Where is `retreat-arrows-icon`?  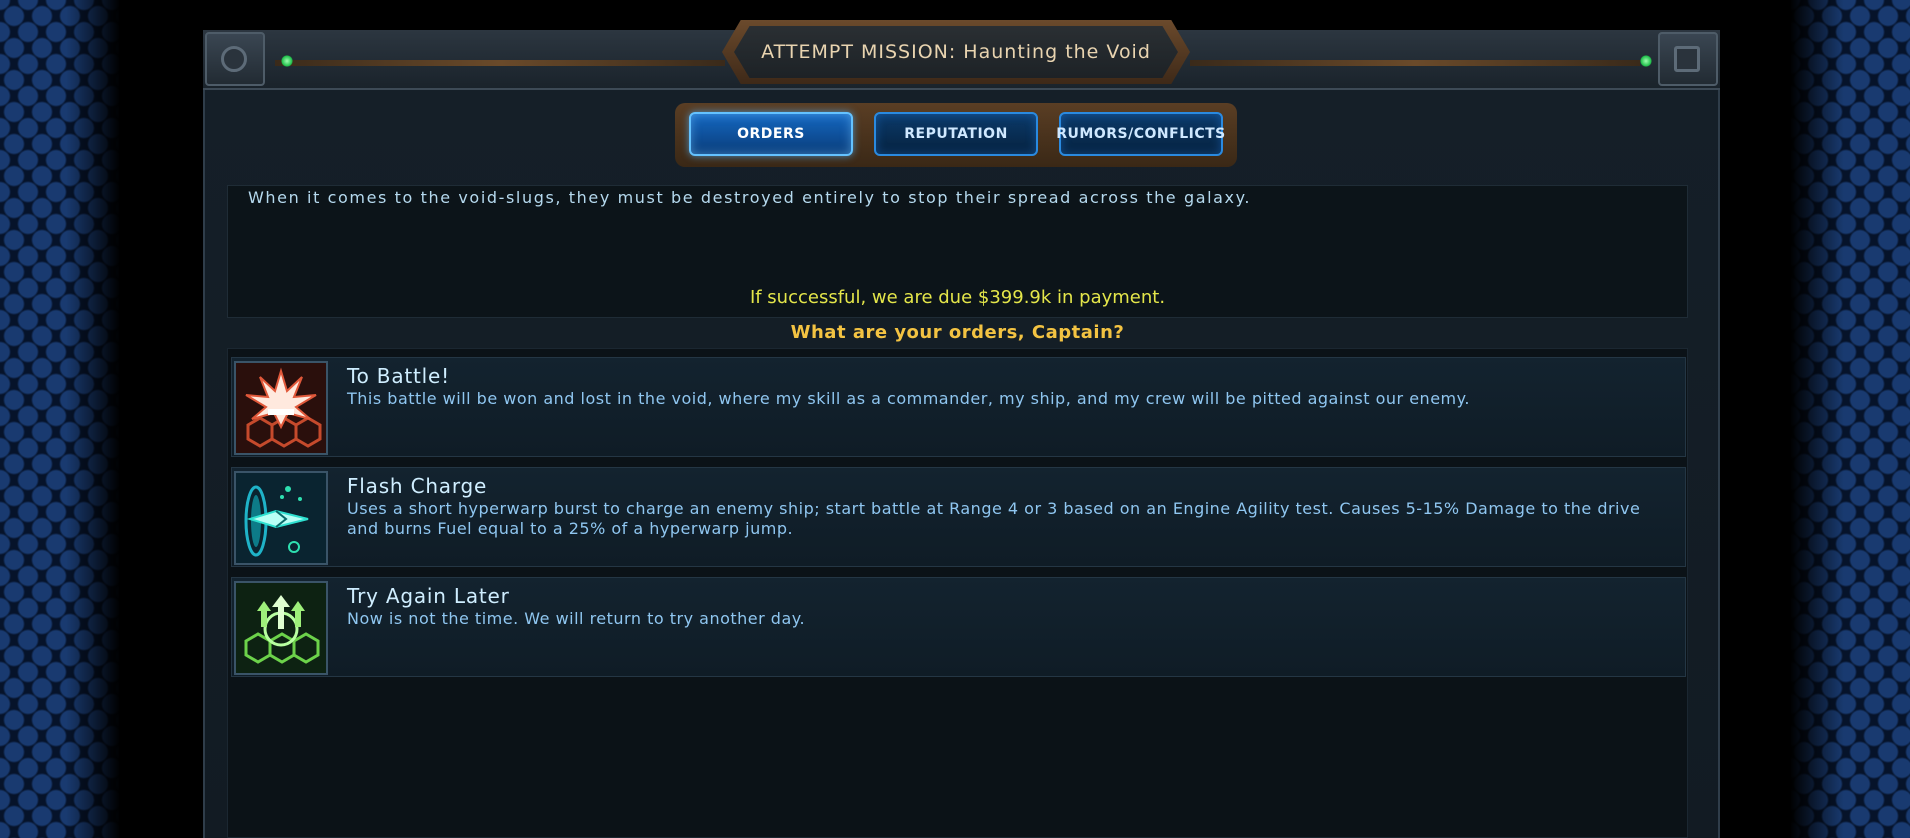 retreat-arrows-icon is located at coordinates (281, 628).